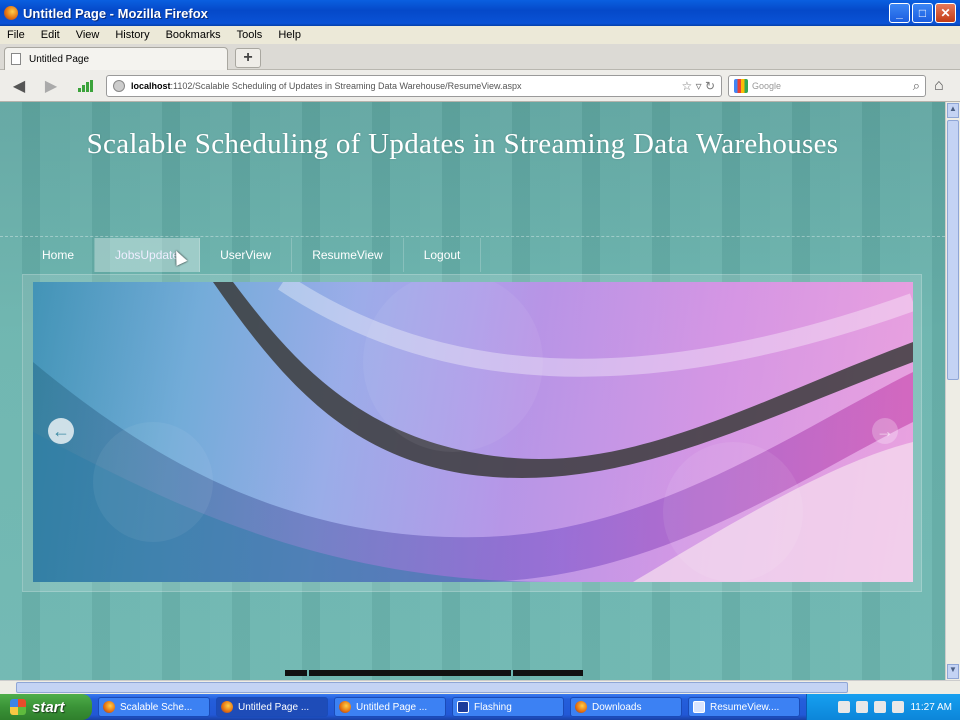  Describe the element at coordinates (953, 110) in the screenshot. I see `scroll-up-icon: ▲` at that location.